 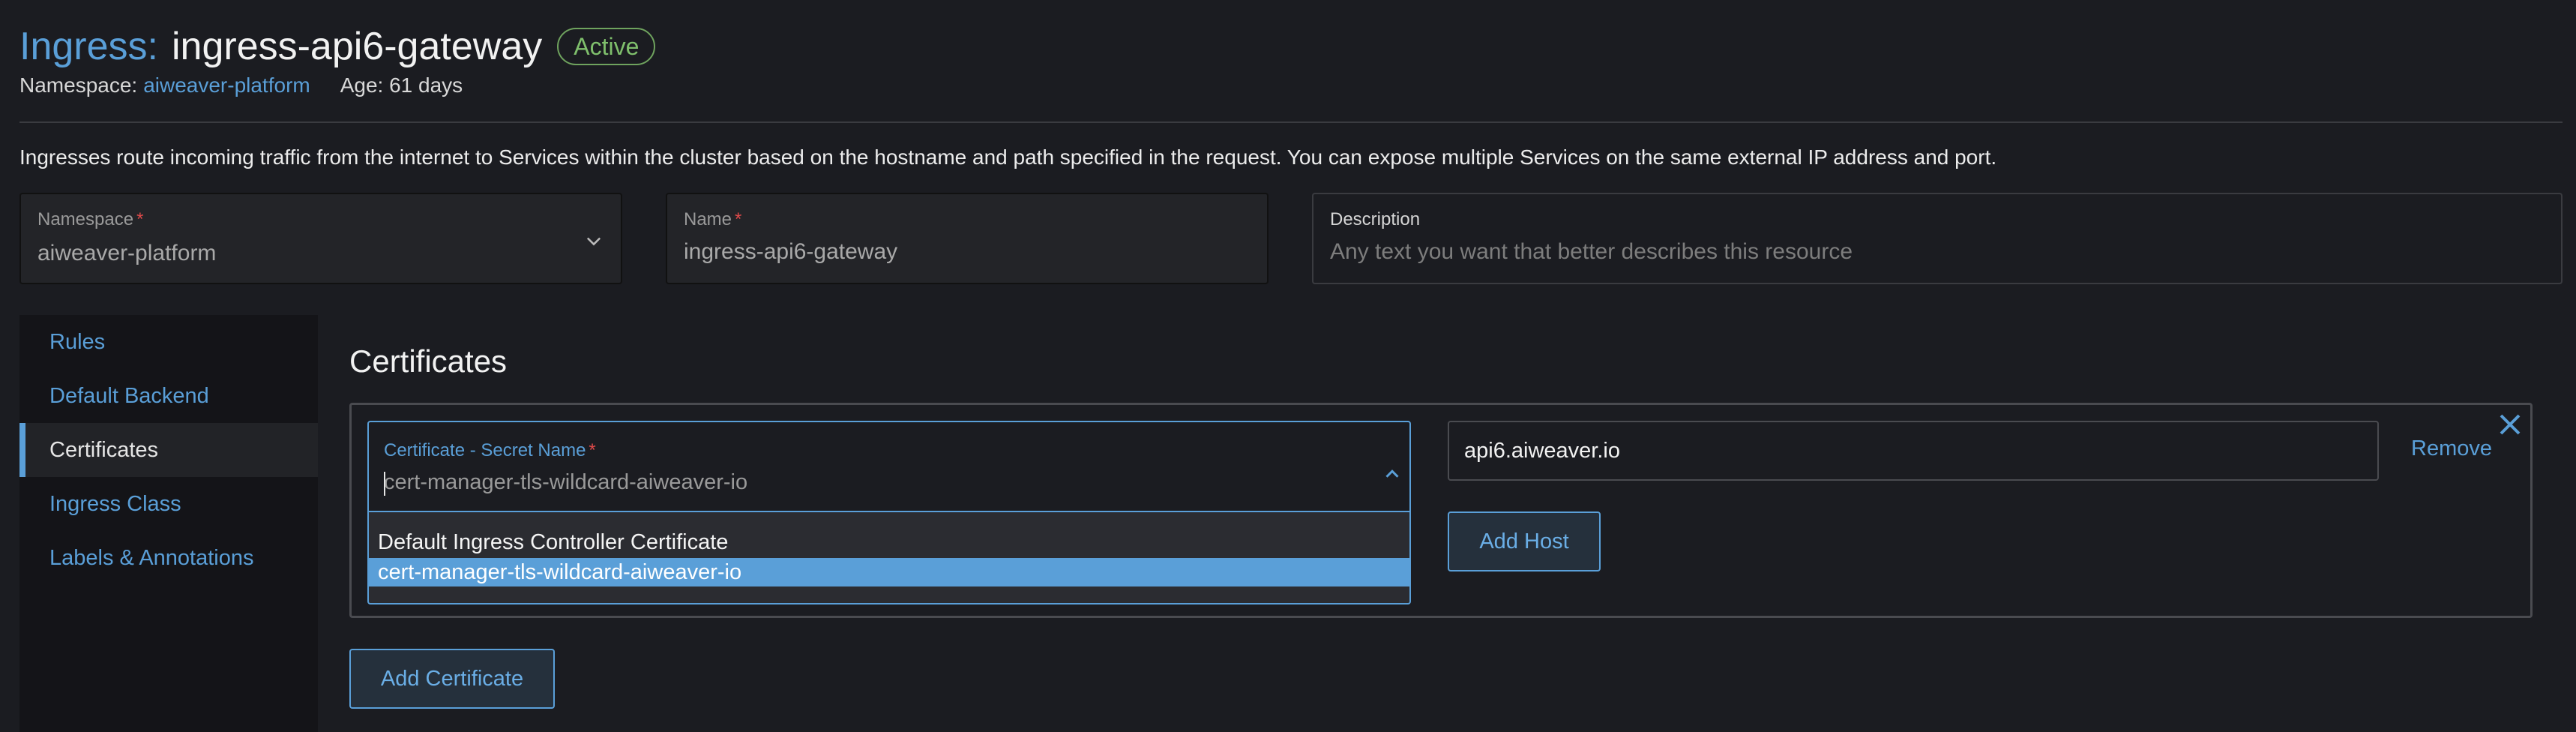 What do you see at coordinates (490, 450) in the screenshot?
I see `secret-name-label: Certificate - Secret Name *` at bounding box center [490, 450].